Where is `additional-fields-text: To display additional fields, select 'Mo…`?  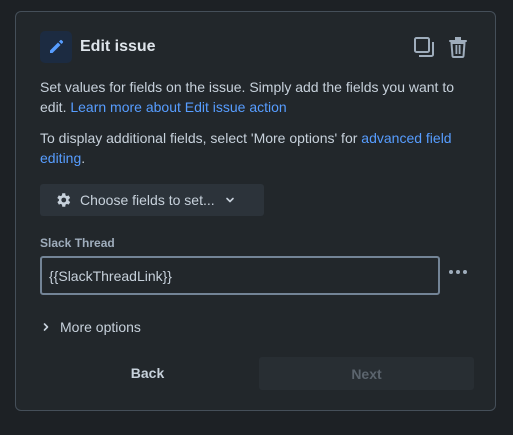
additional-fields-text: To display additional fields, select 'Mo… is located at coordinates (256, 148).